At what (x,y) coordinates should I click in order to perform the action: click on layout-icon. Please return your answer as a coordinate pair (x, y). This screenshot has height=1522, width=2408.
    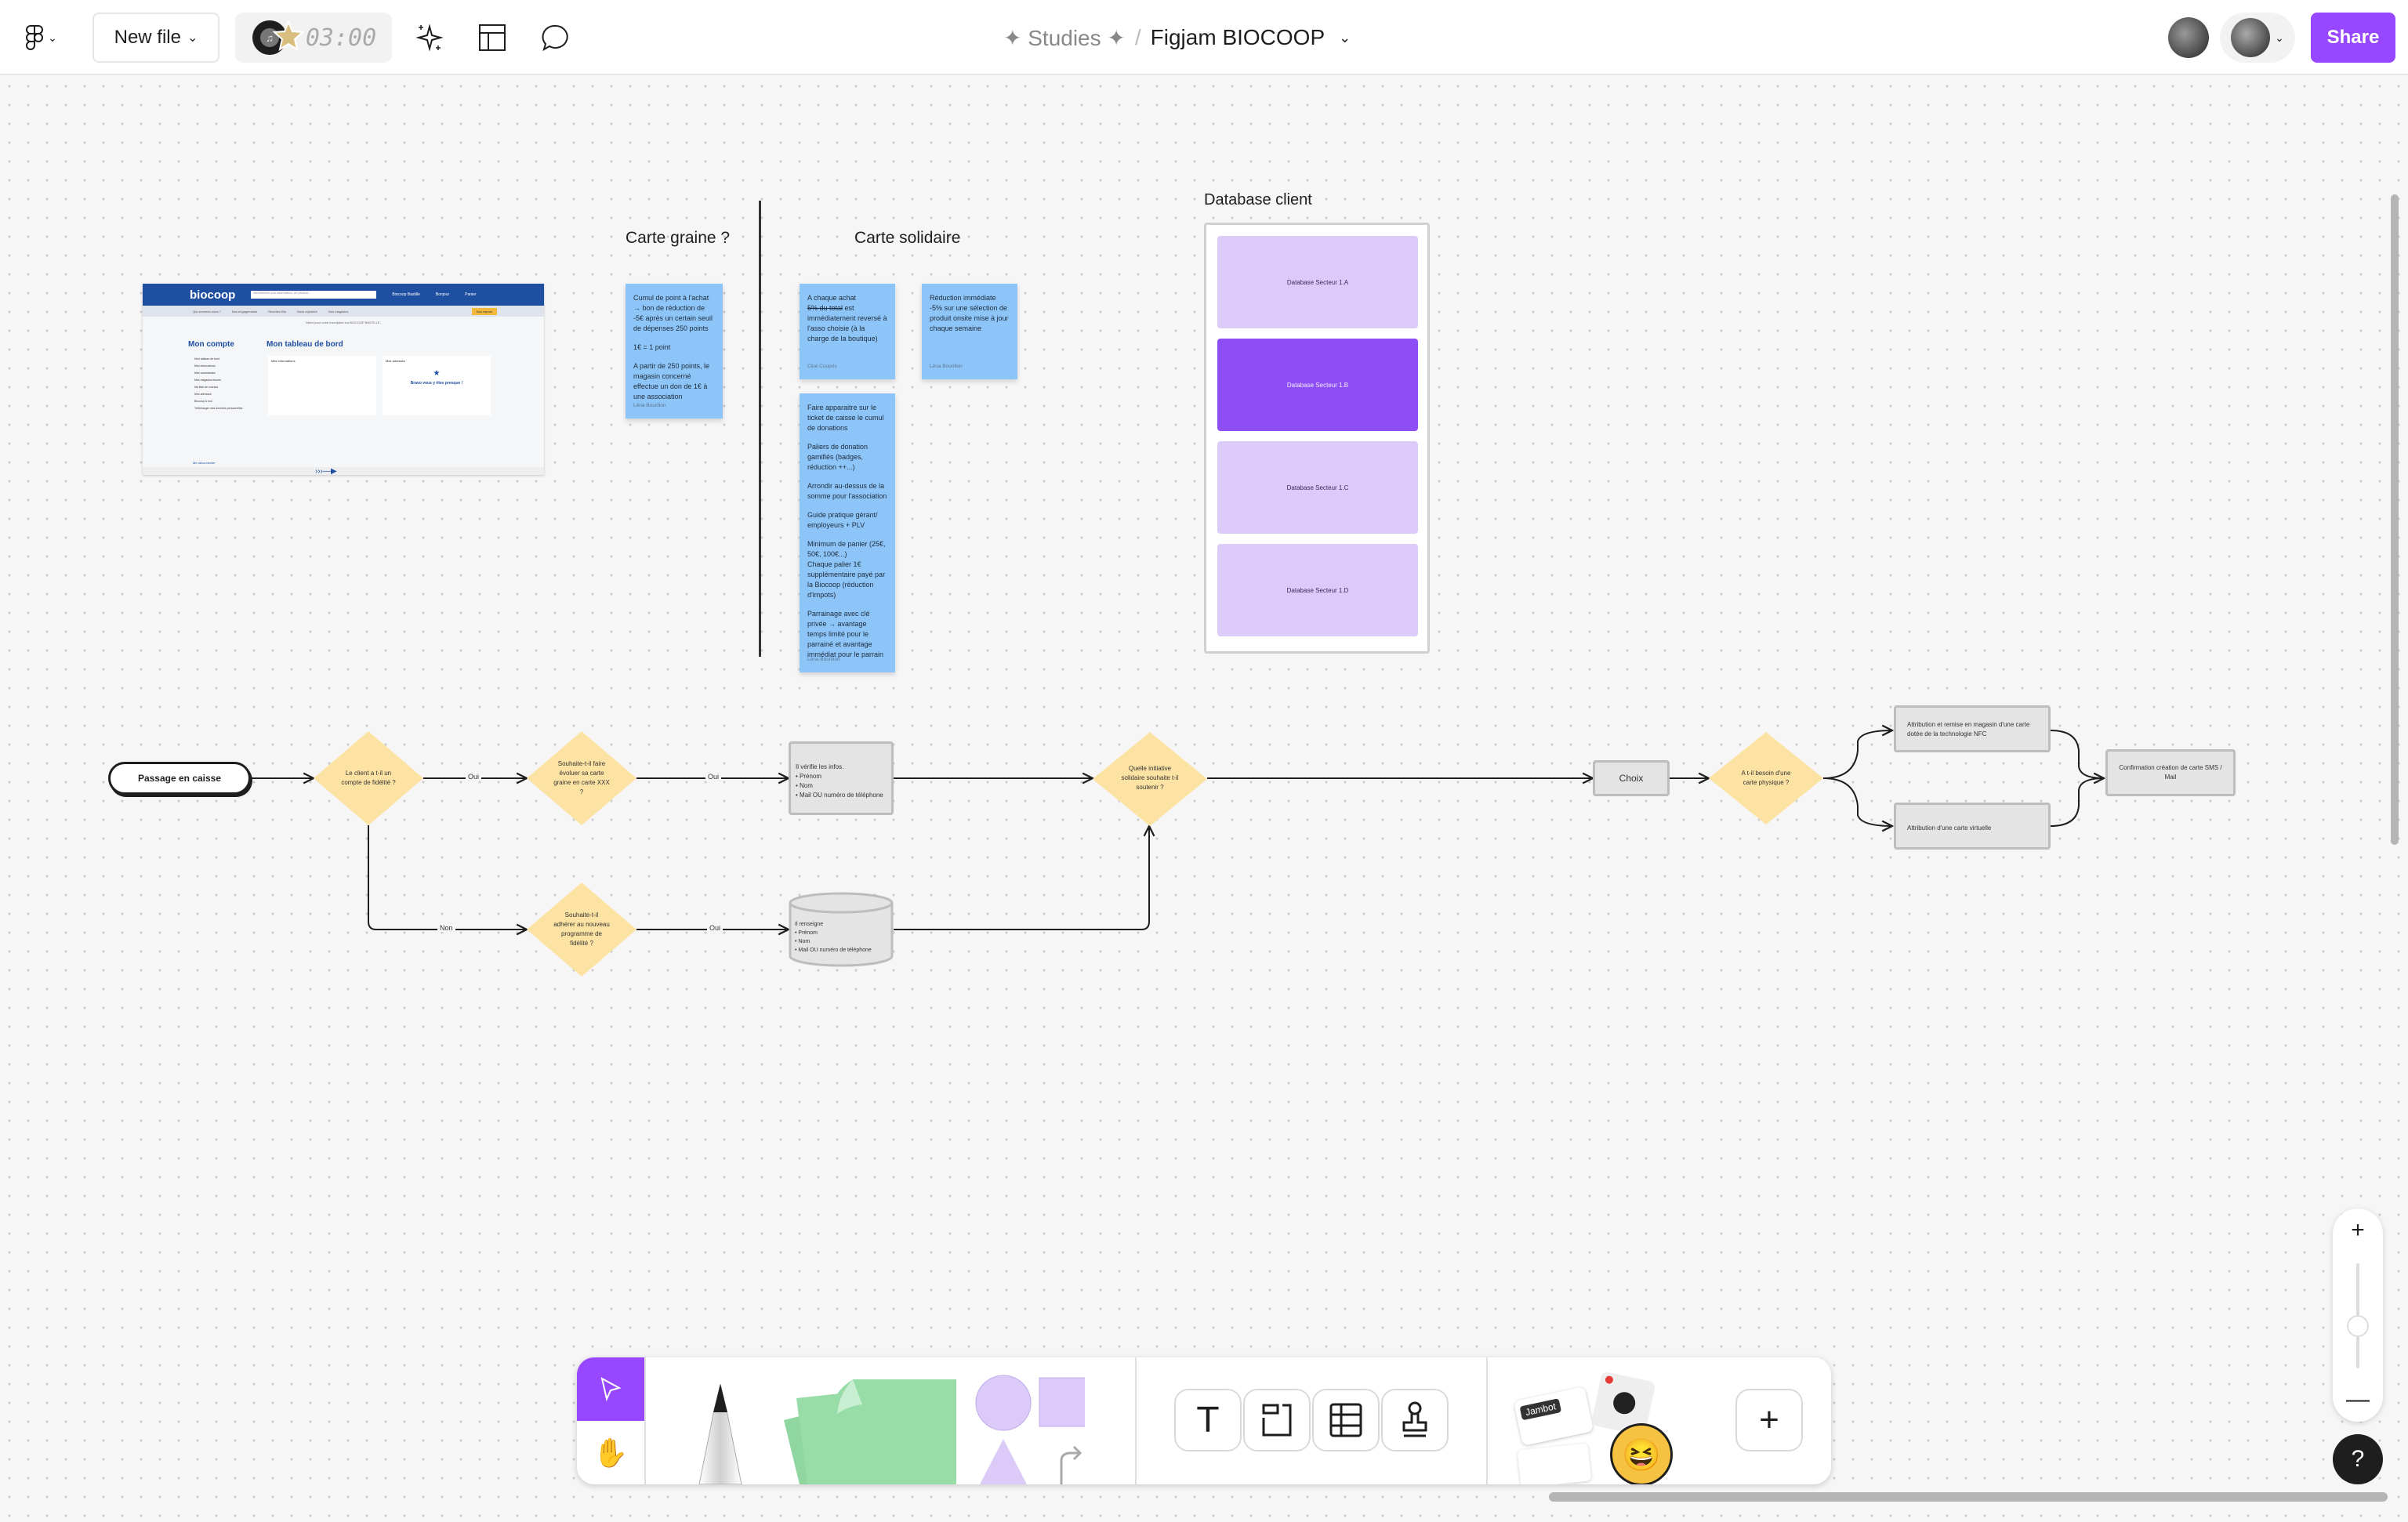
    Looking at the image, I should click on (492, 37).